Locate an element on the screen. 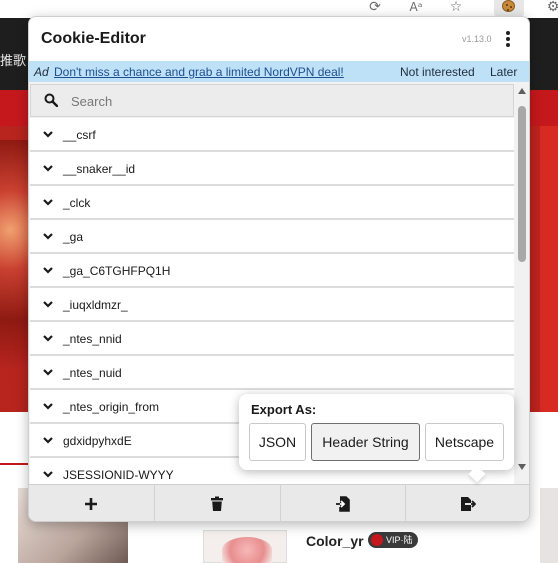 The image size is (558, 563). cookie-name: __snaker__id is located at coordinates (99, 169).